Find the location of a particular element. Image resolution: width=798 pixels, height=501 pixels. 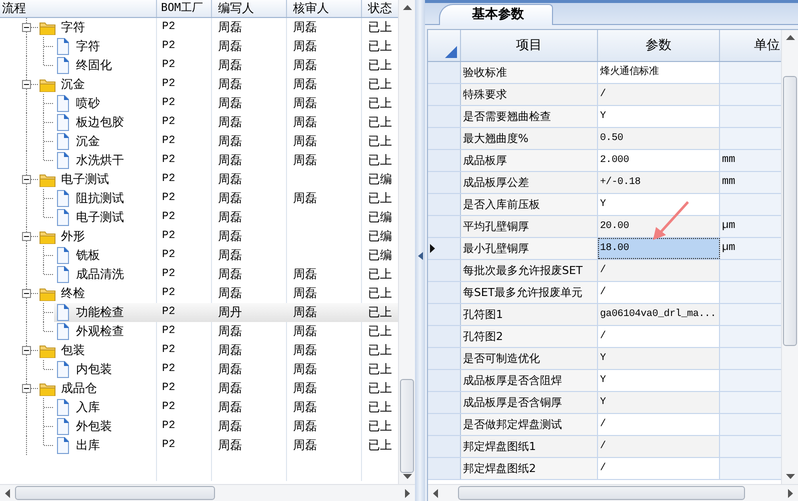

tree-item: 外包装 is located at coordinates (94, 426).